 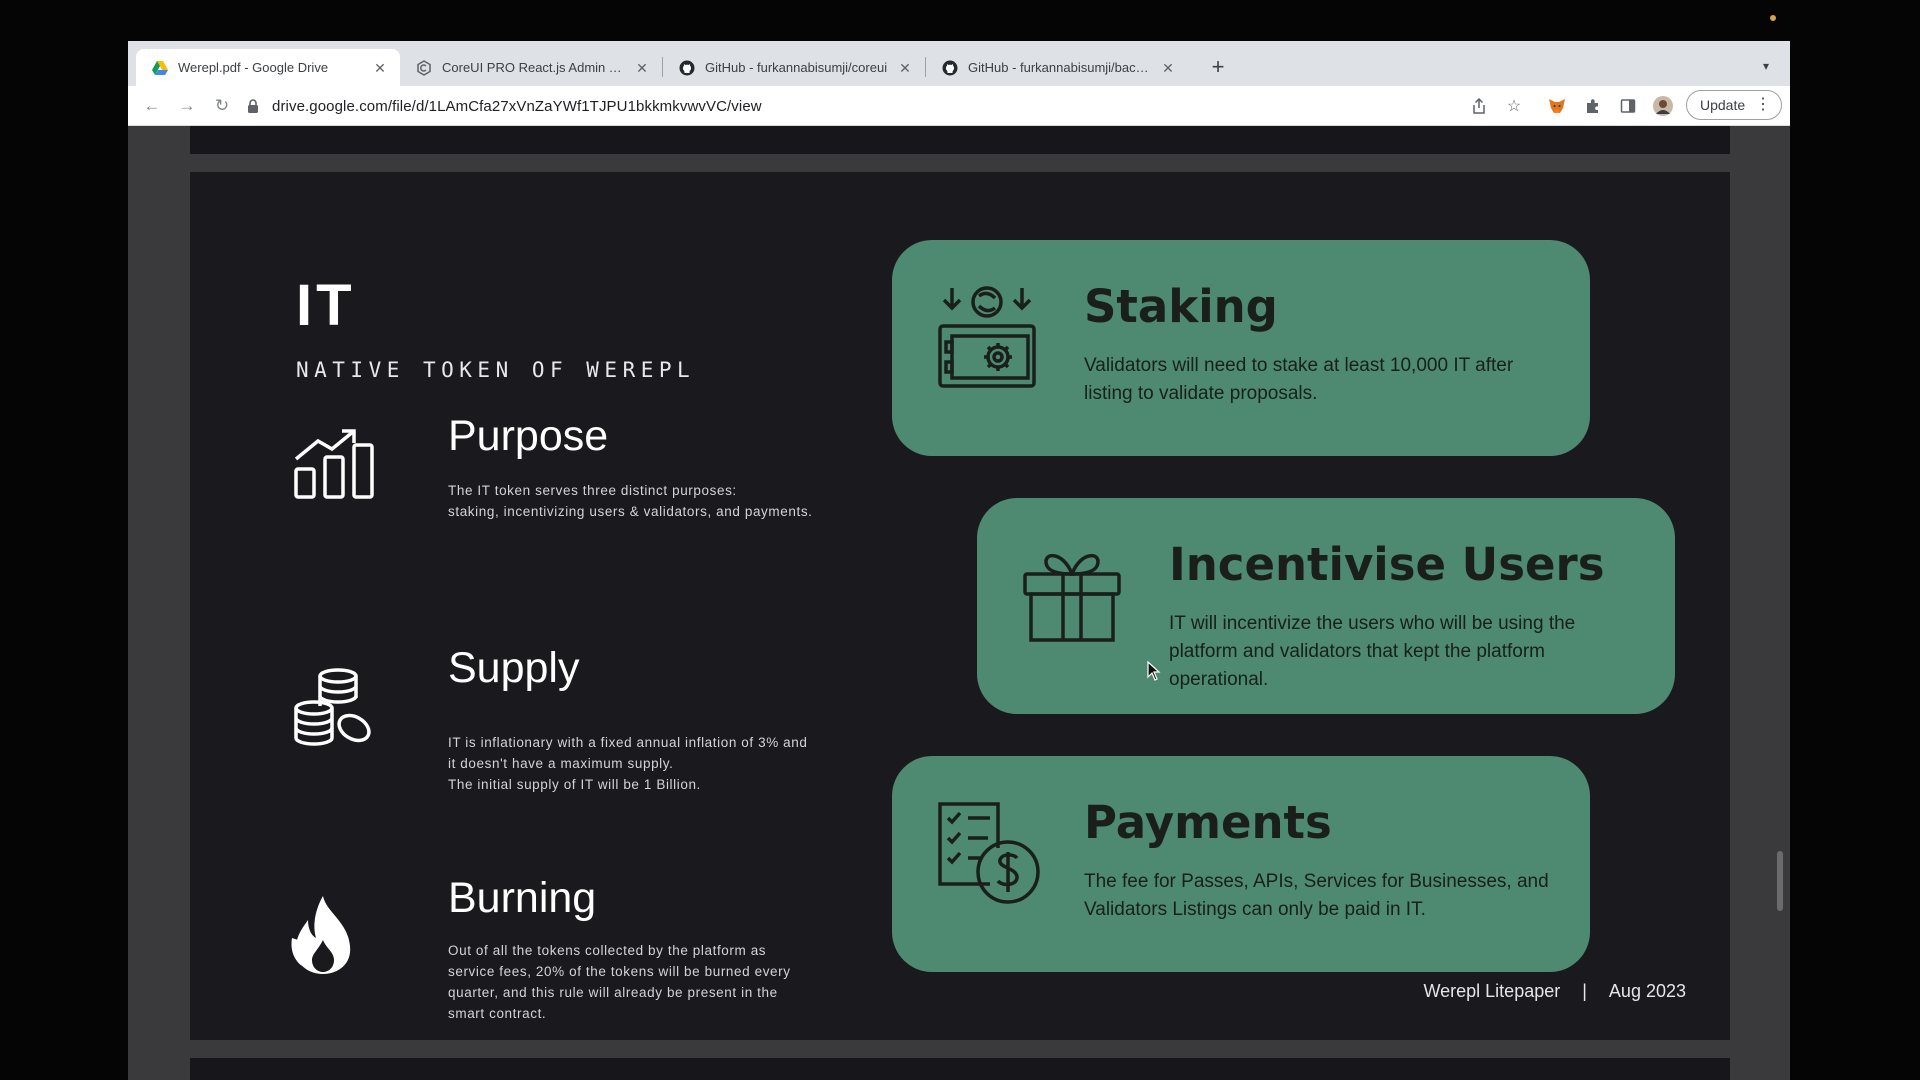 I want to click on back-arrow-icon: ←, so click(x=152, y=106).